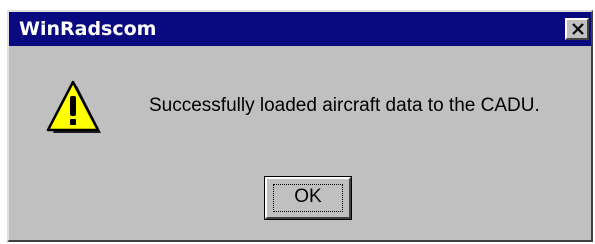  I want to click on close-icon, so click(578, 29).